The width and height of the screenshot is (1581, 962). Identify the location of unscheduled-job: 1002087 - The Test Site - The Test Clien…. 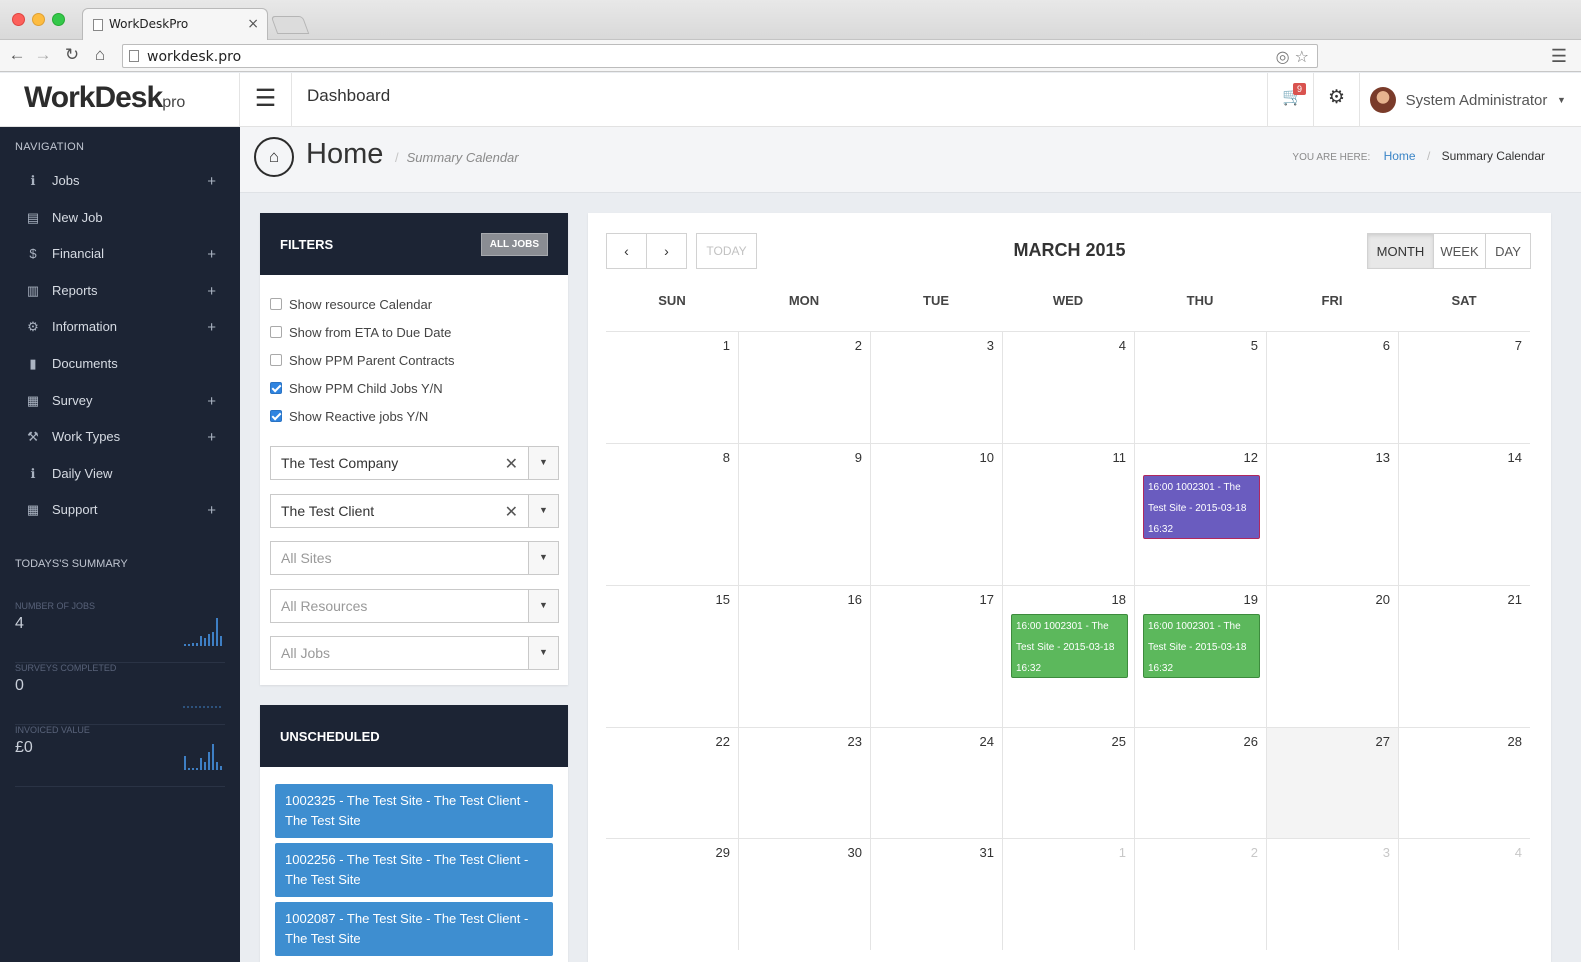
(414, 929).